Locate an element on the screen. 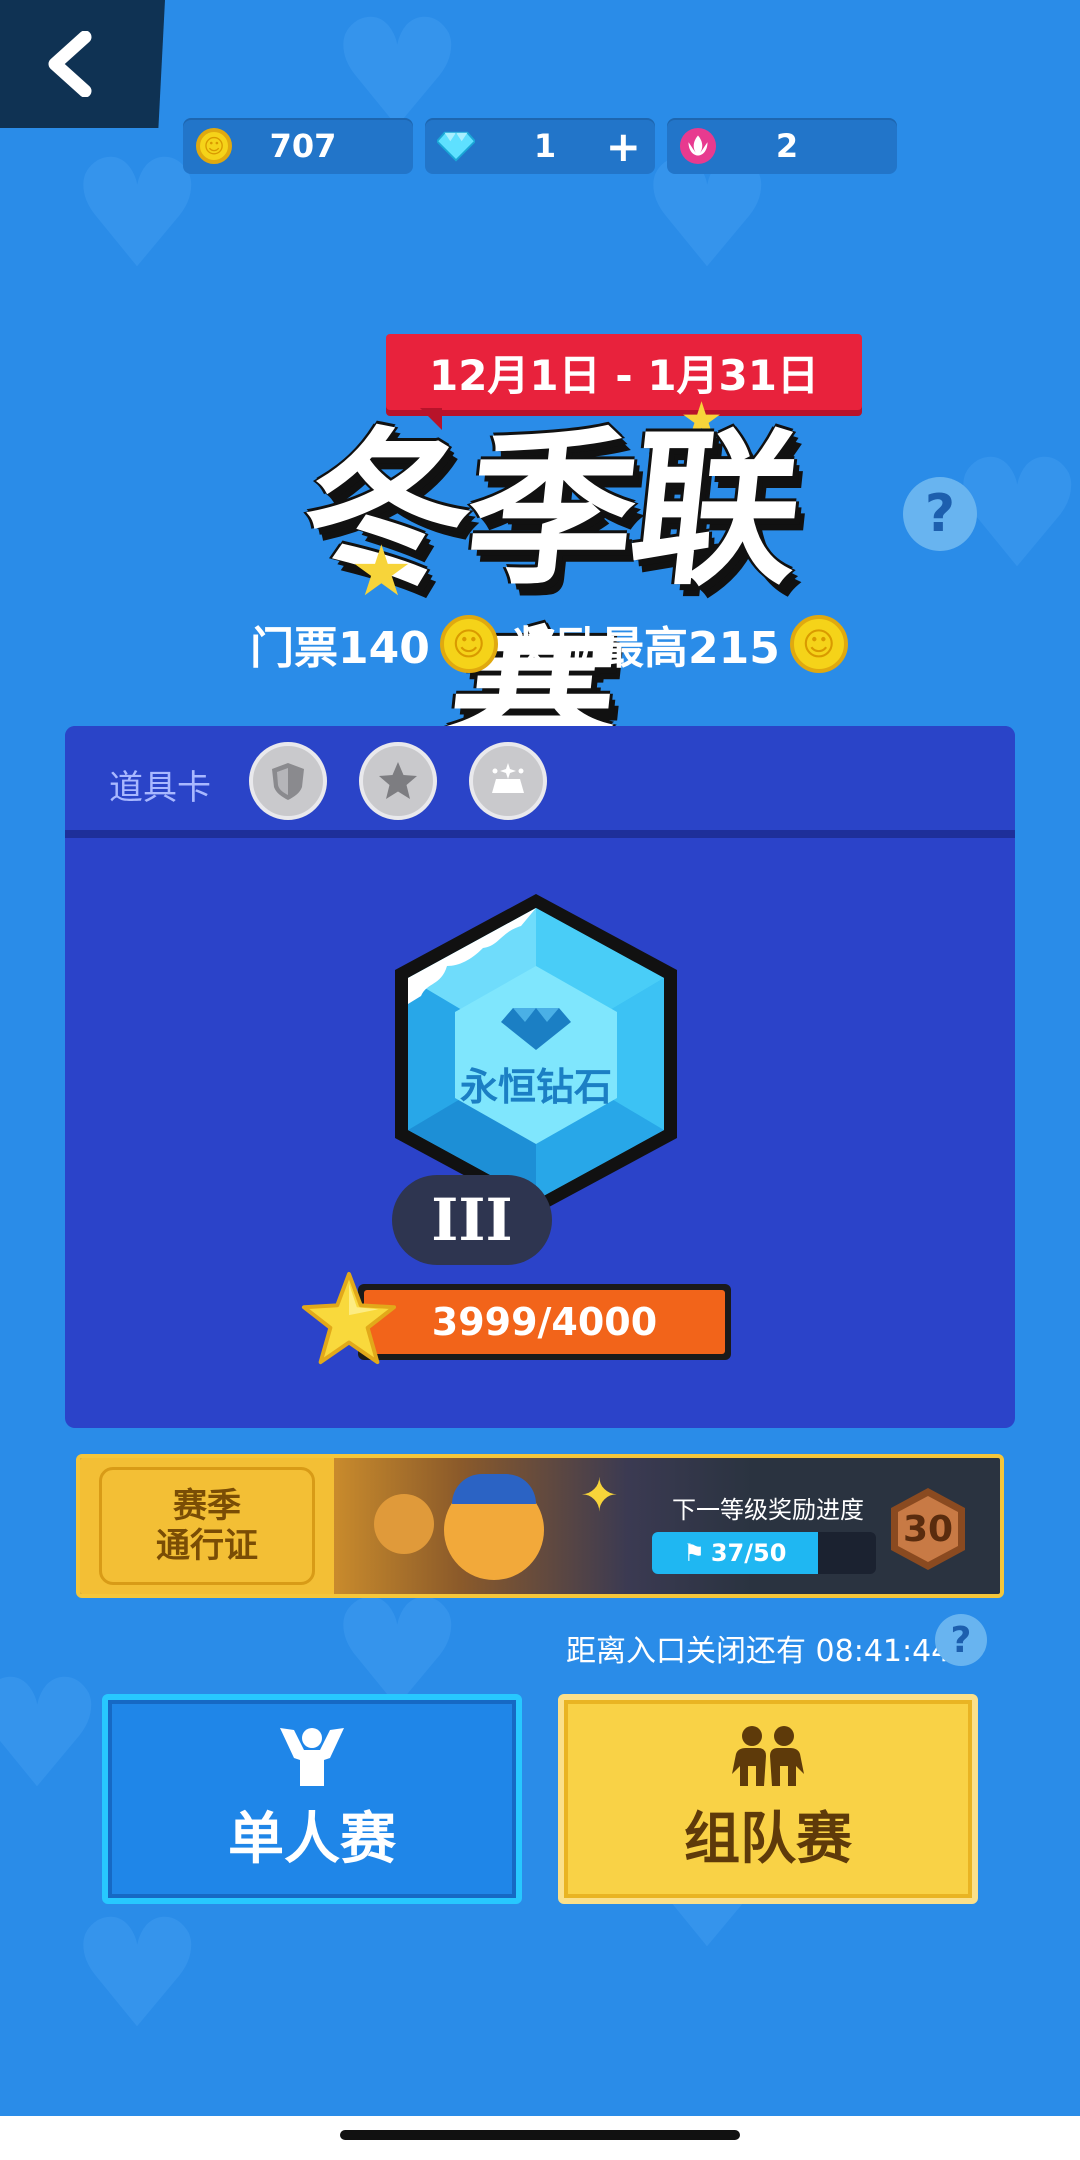 The image size is (1080, 2160). solo-match-label: 单人赛 is located at coordinates (312, 1839).